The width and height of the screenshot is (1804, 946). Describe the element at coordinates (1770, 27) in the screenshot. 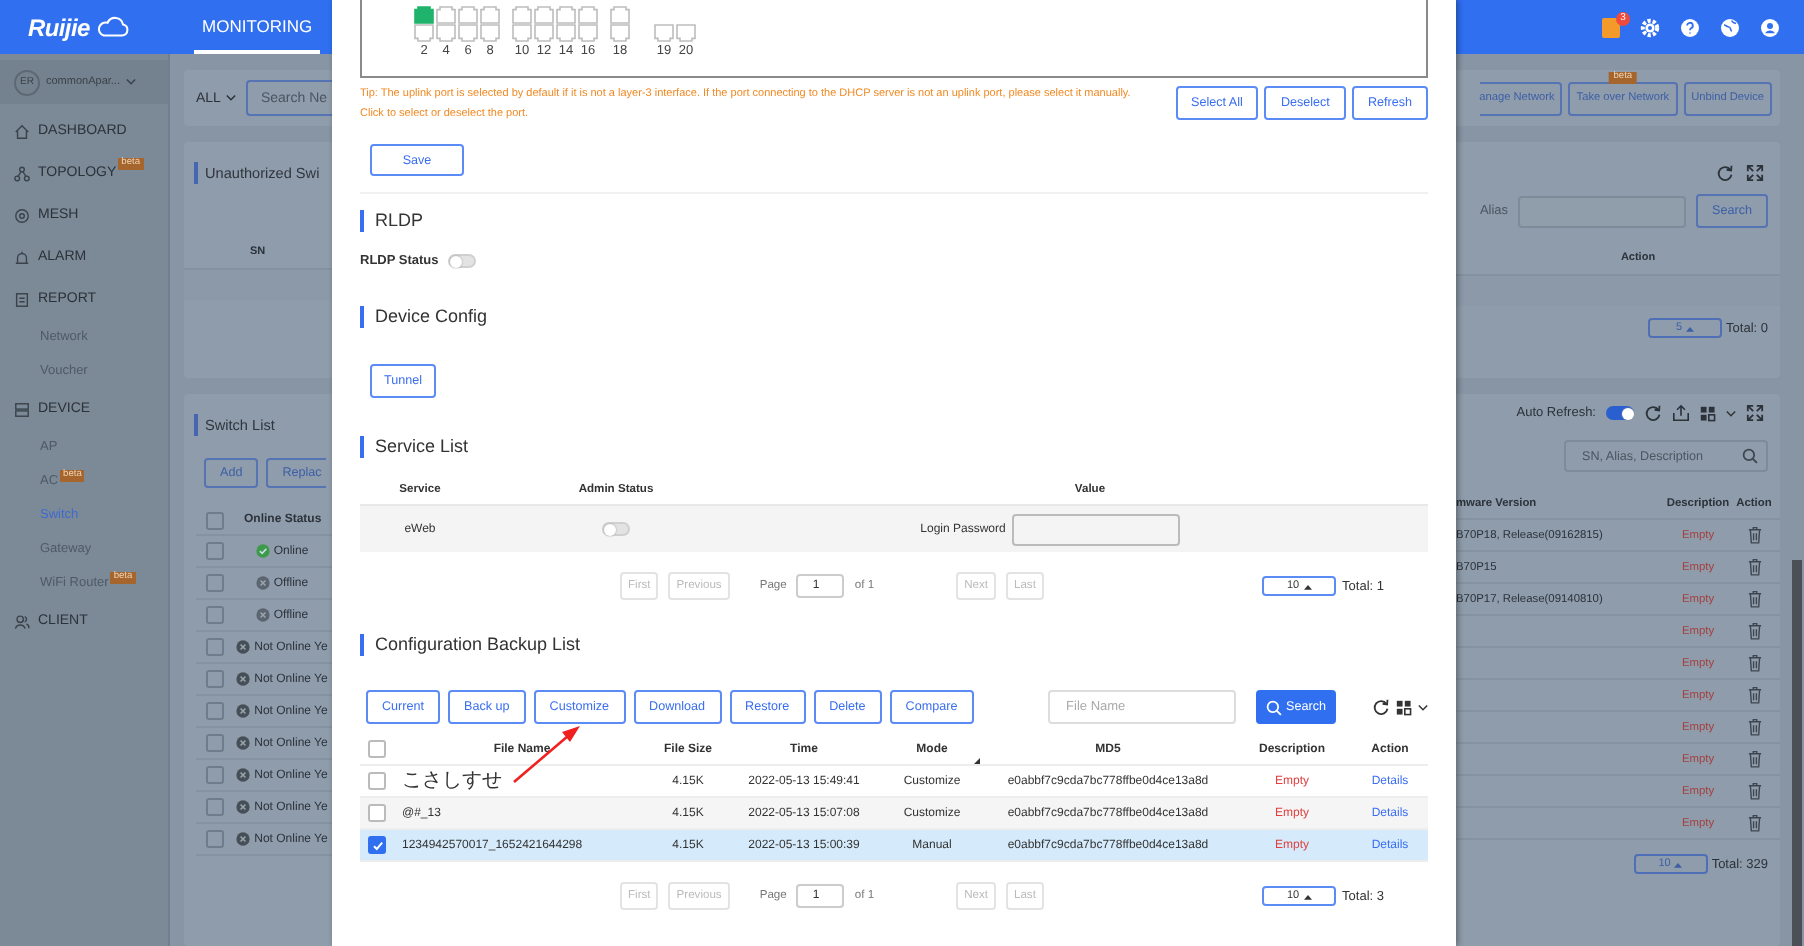

I see `user-icon` at that location.